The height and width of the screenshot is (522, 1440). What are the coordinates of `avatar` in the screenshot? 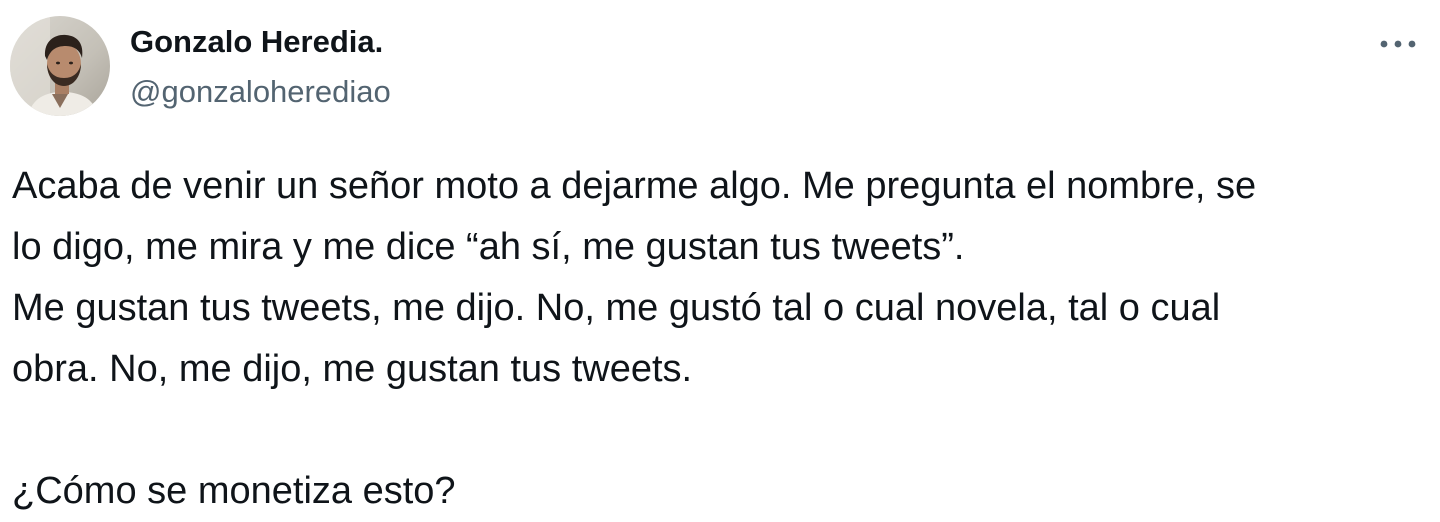 It's located at (60, 66).